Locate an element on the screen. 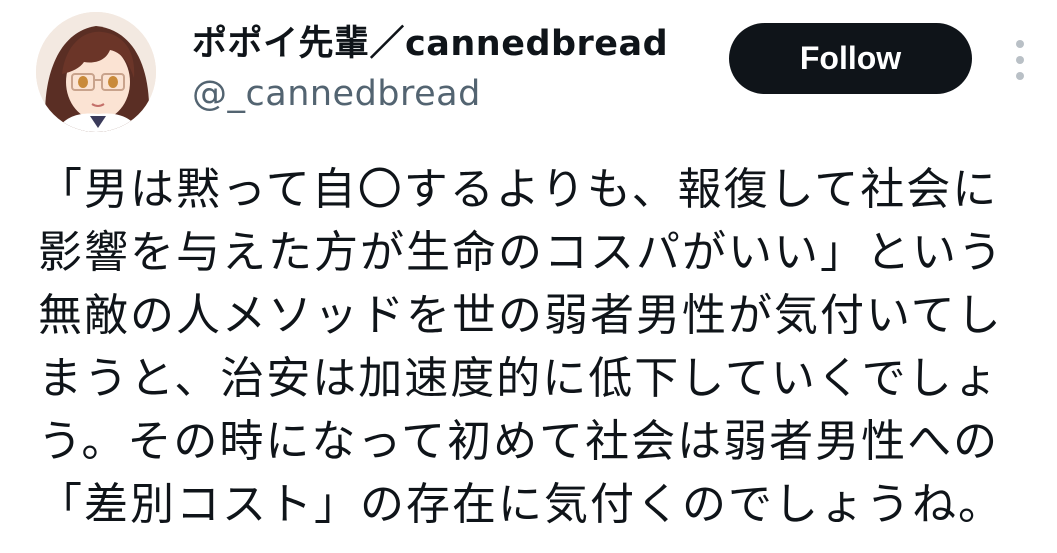  anime-girl-avatar-icon is located at coordinates (96, 72).